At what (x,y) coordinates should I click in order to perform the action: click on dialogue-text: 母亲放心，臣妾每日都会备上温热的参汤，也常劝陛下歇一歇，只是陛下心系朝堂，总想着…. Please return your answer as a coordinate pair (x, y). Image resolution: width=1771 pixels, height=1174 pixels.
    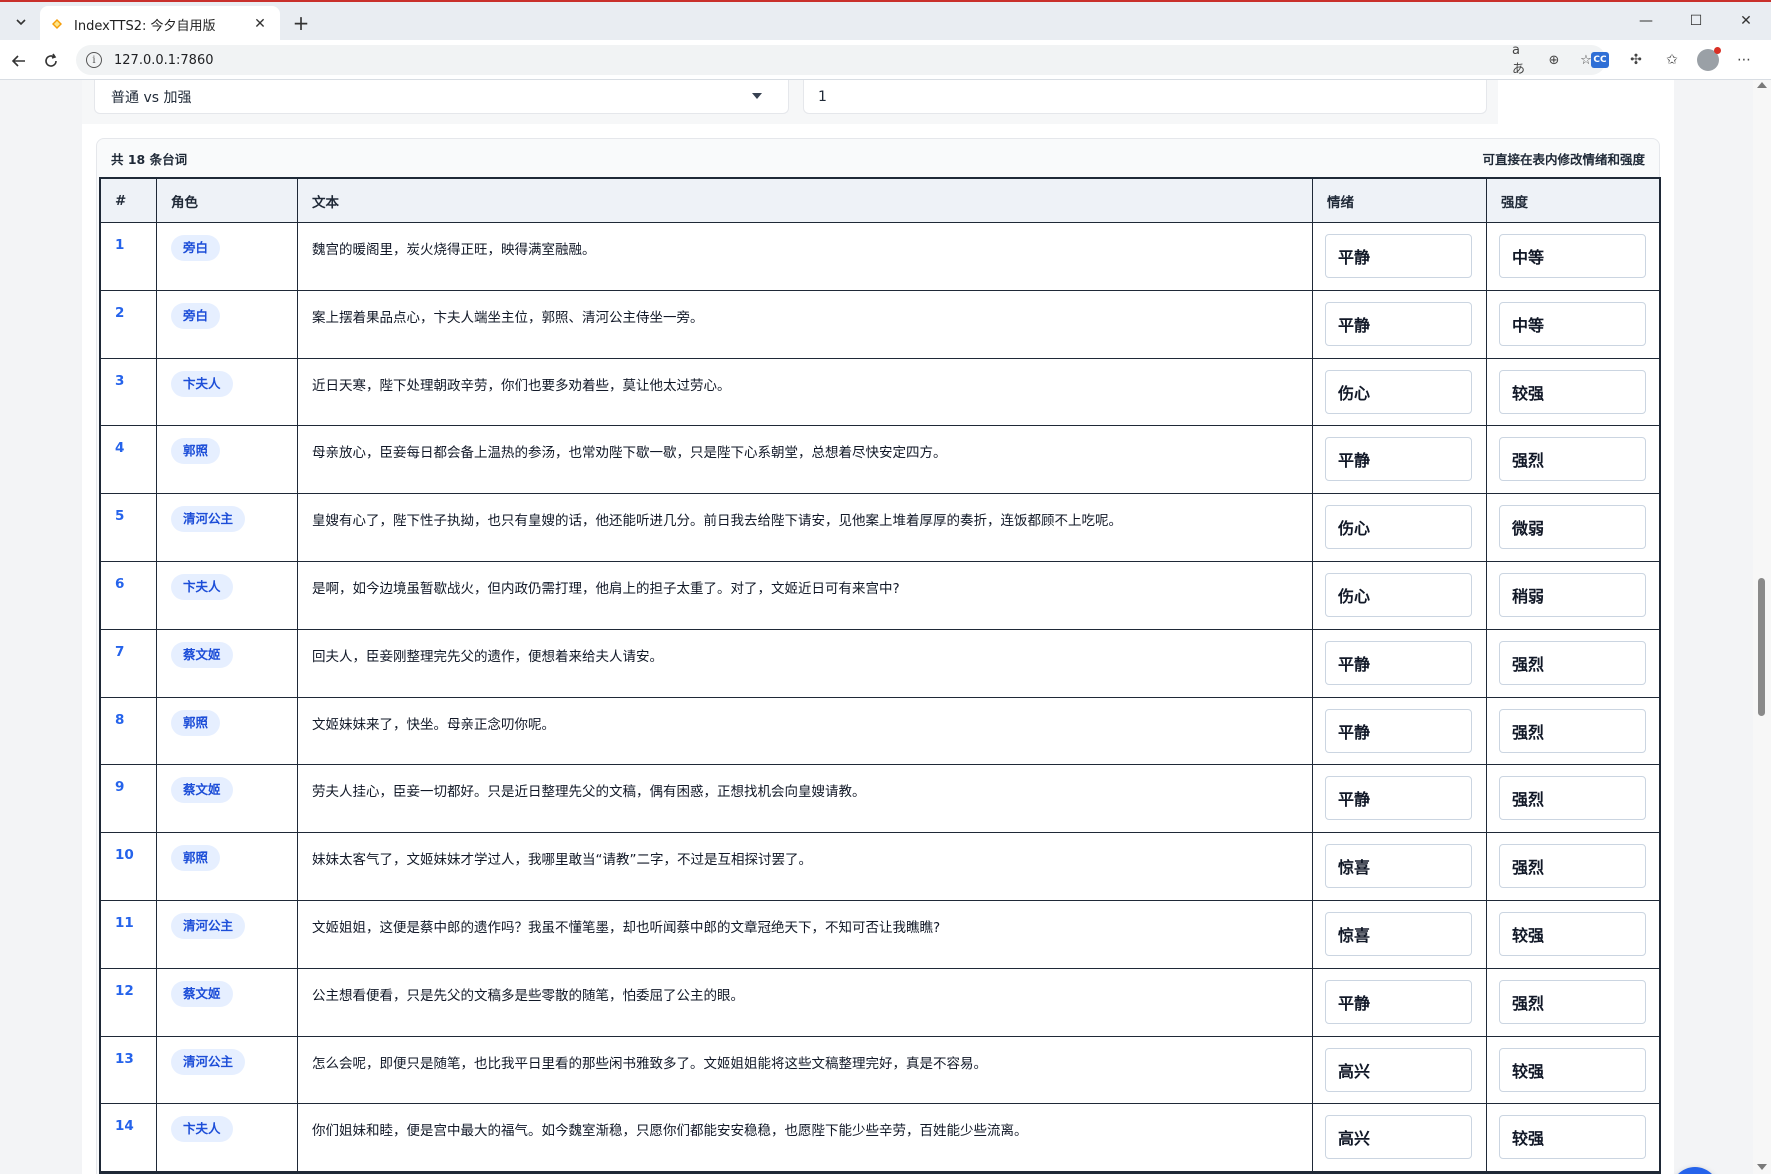
    Looking at the image, I should click on (629, 453).